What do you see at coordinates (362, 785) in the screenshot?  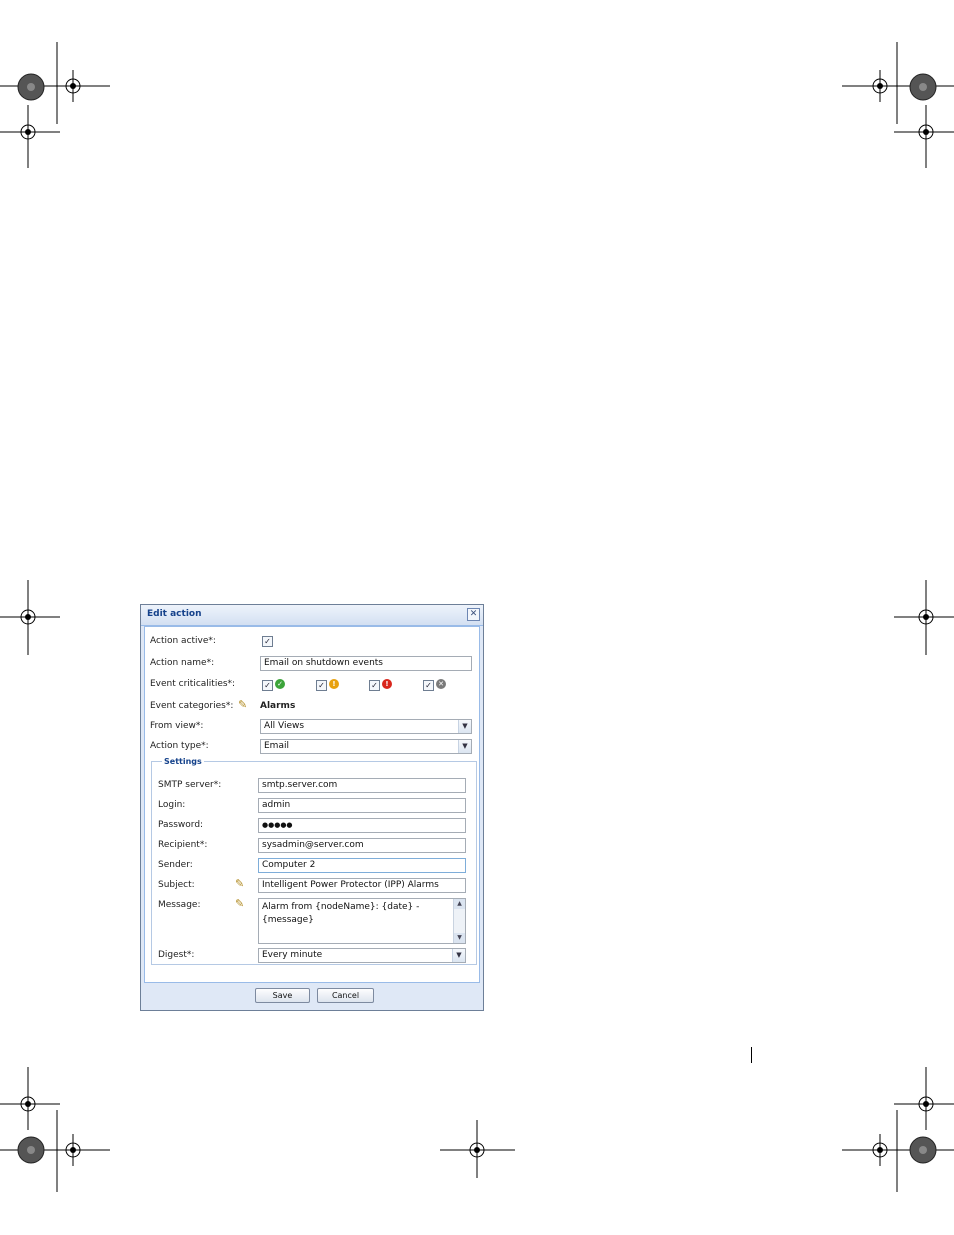 I see `smtp-server-input: smtp.server.com` at bounding box center [362, 785].